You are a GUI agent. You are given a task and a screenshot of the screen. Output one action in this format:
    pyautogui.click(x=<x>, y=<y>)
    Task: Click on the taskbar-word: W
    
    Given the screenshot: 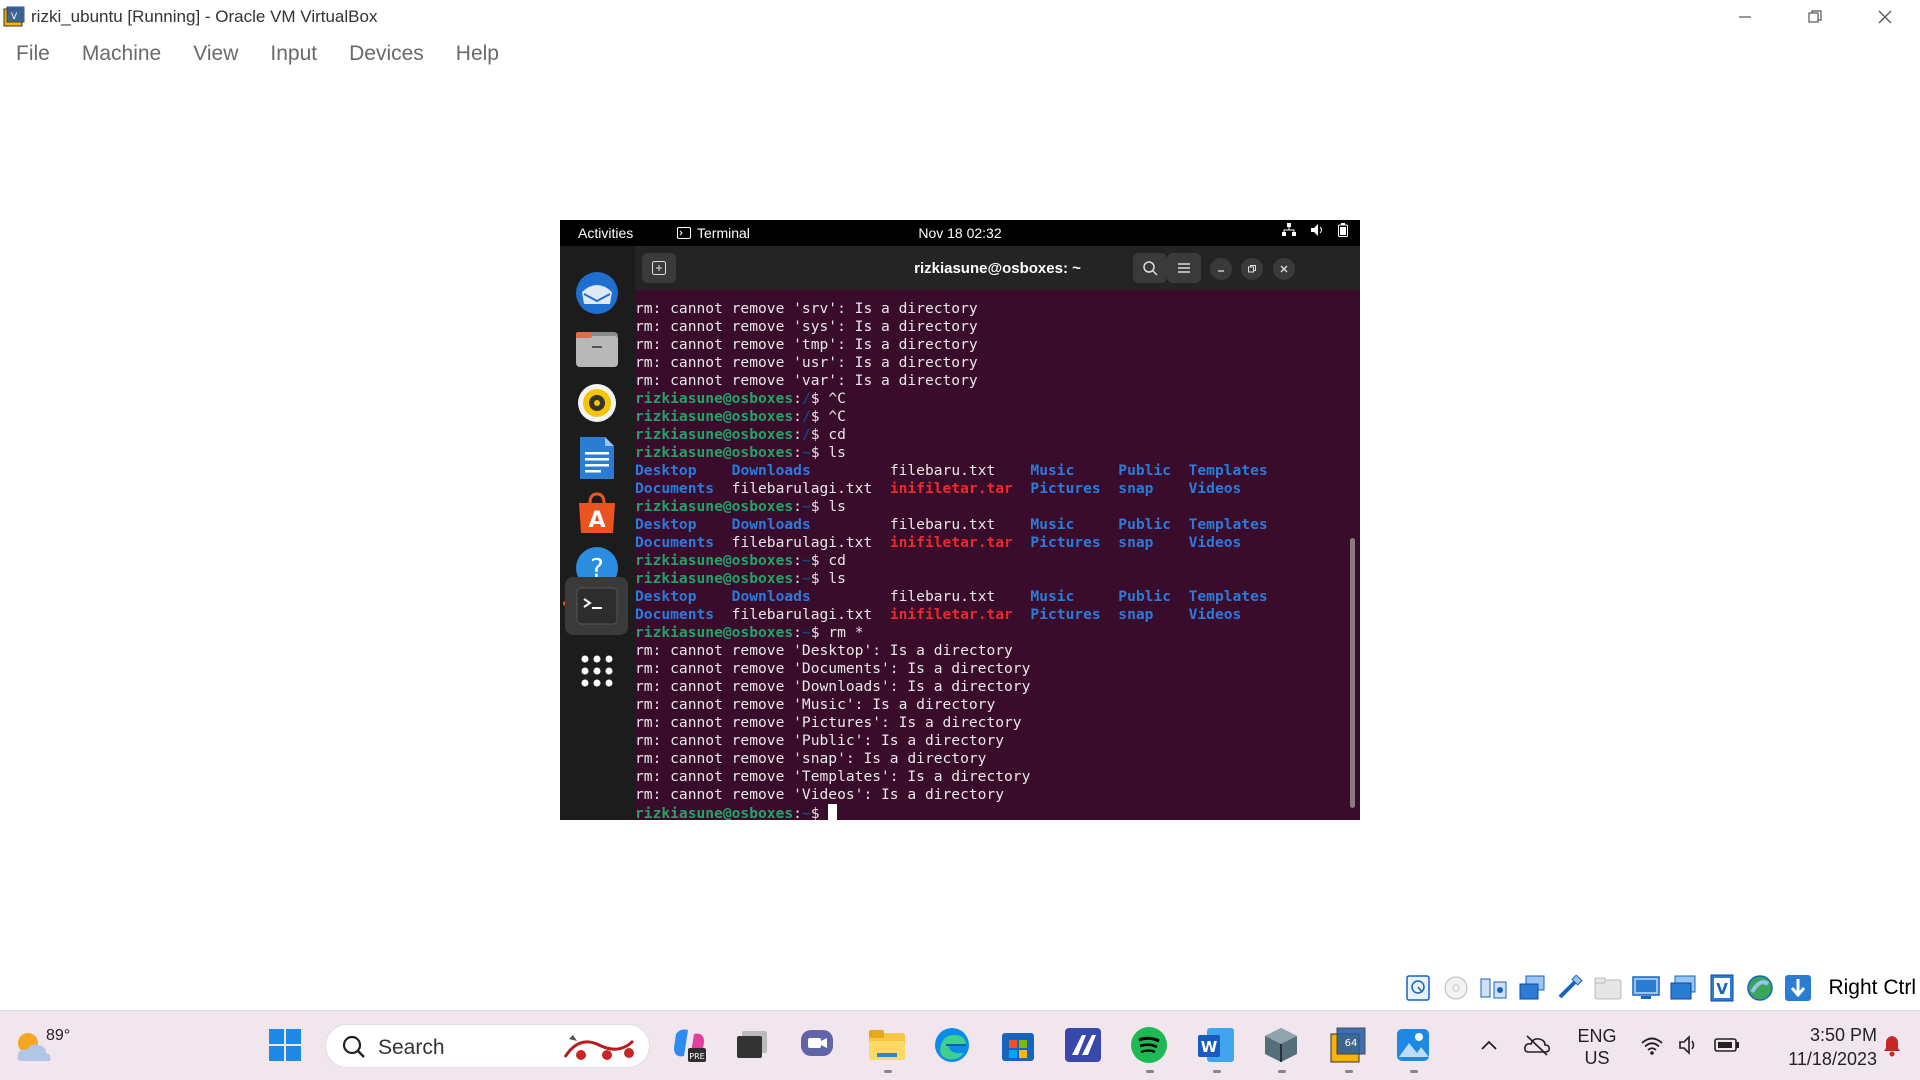 What is the action you would take?
    pyautogui.click(x=1216, y=1048)
    